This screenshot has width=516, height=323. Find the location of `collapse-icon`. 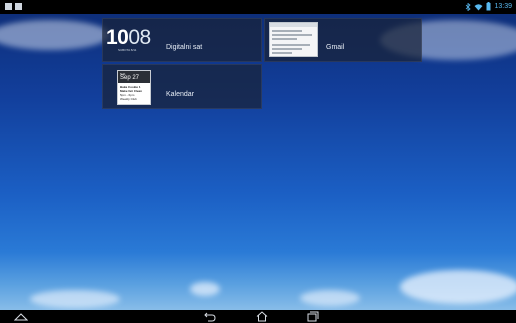

collapse-icon is located at coordinates (21, 317).